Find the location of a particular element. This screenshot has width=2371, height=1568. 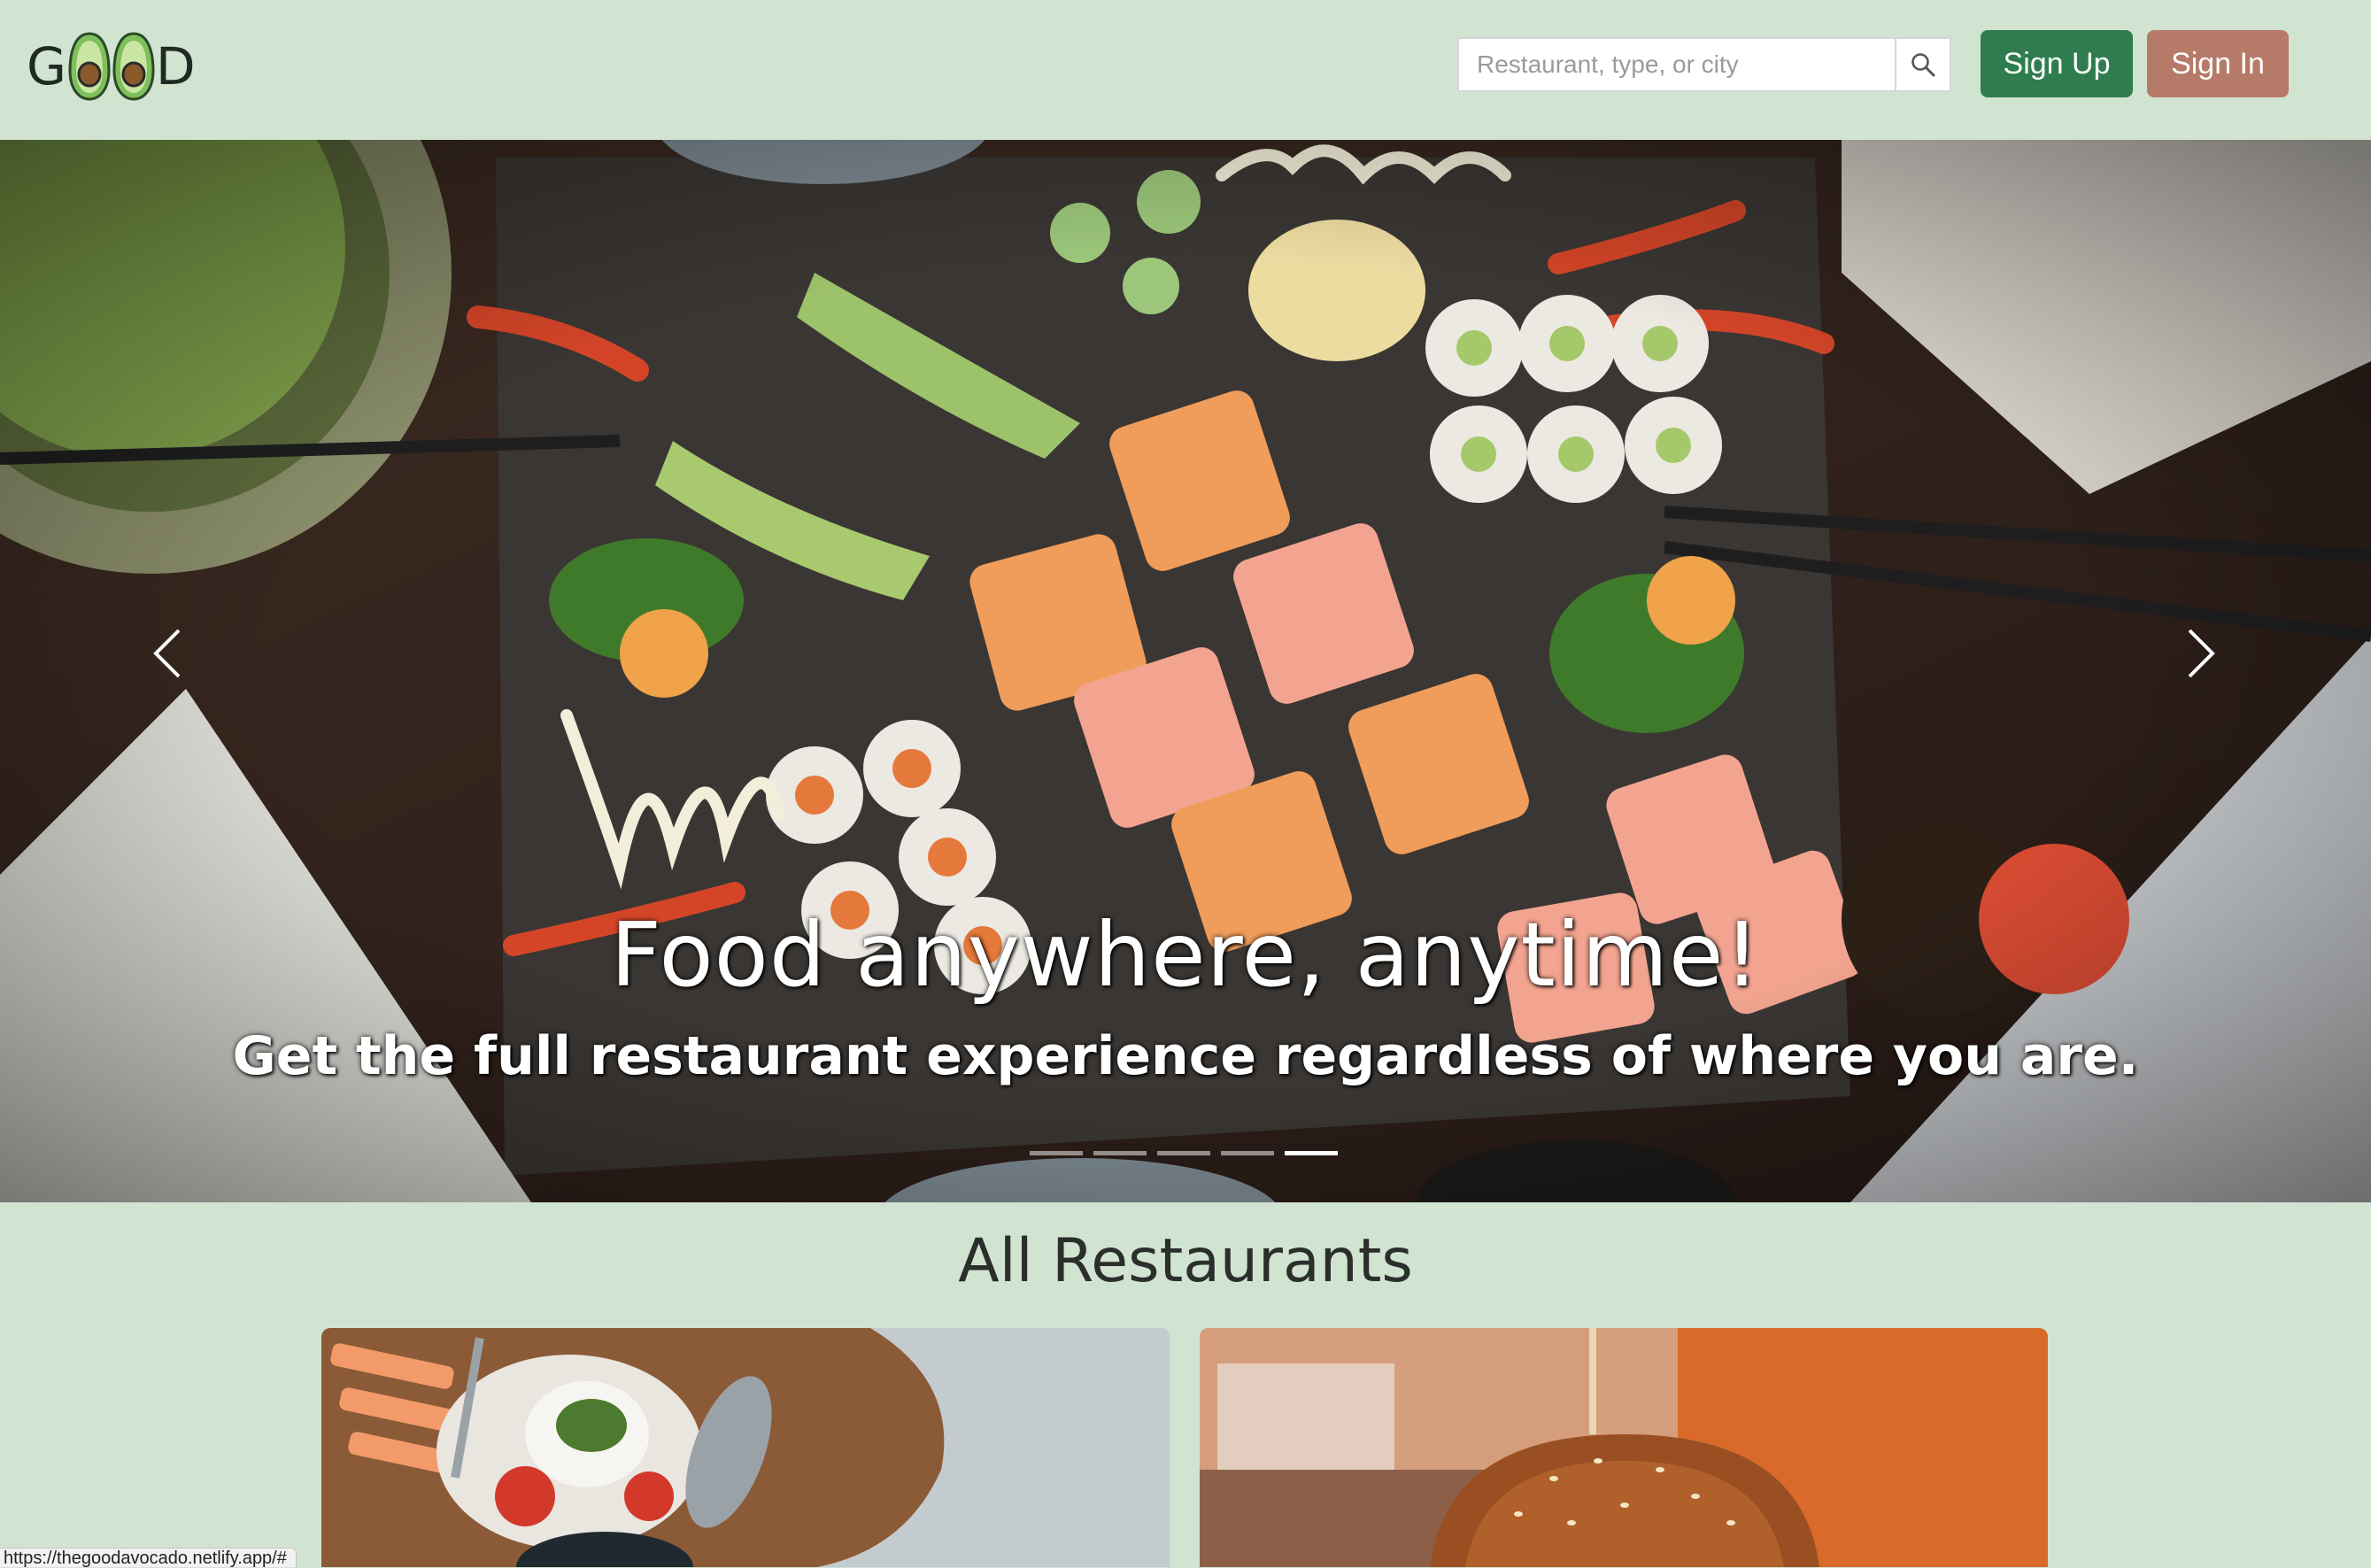

search-bar is located at coordinates (1704, 64).